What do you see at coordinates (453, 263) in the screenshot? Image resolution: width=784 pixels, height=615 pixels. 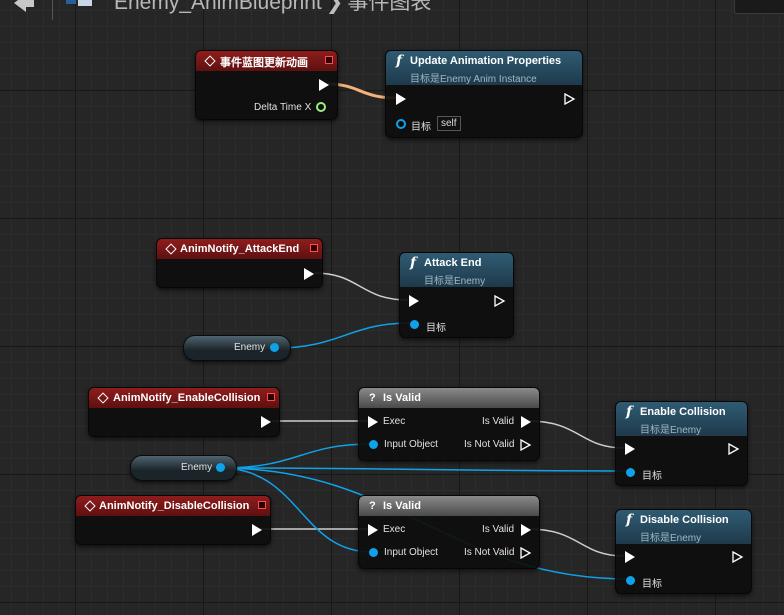 I see `function-title: Attack End` at bounding box center [453, 263].